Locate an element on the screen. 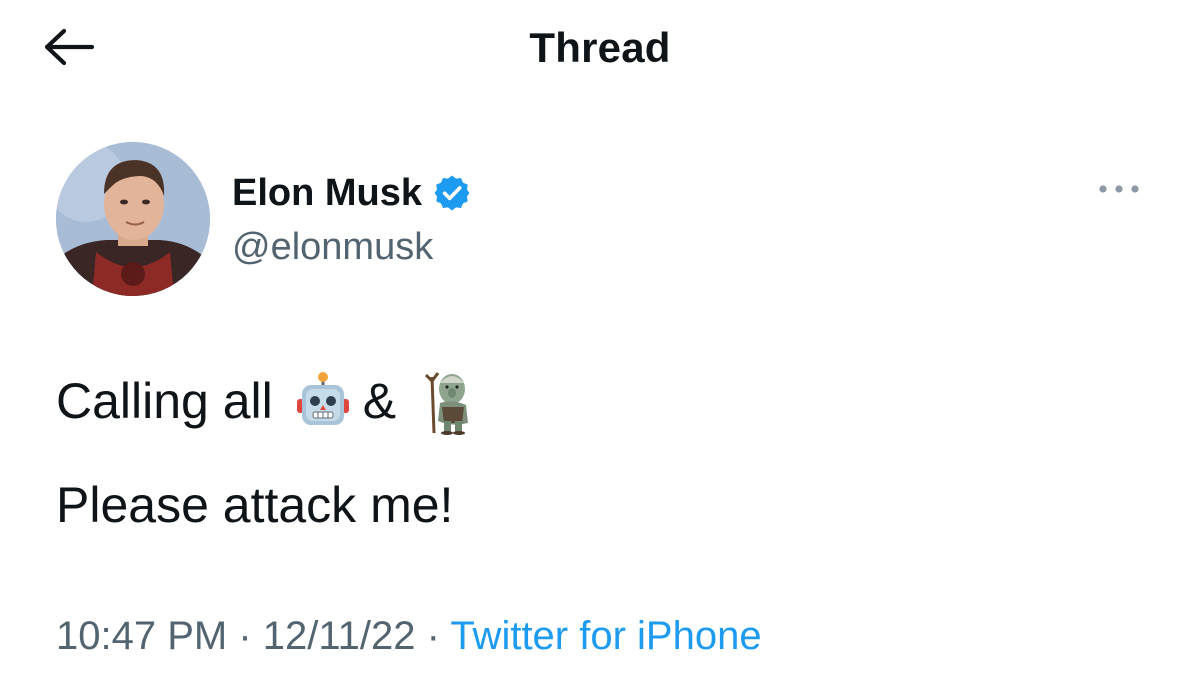  tweet-text: Calling all is located at coordinates (164, 401).